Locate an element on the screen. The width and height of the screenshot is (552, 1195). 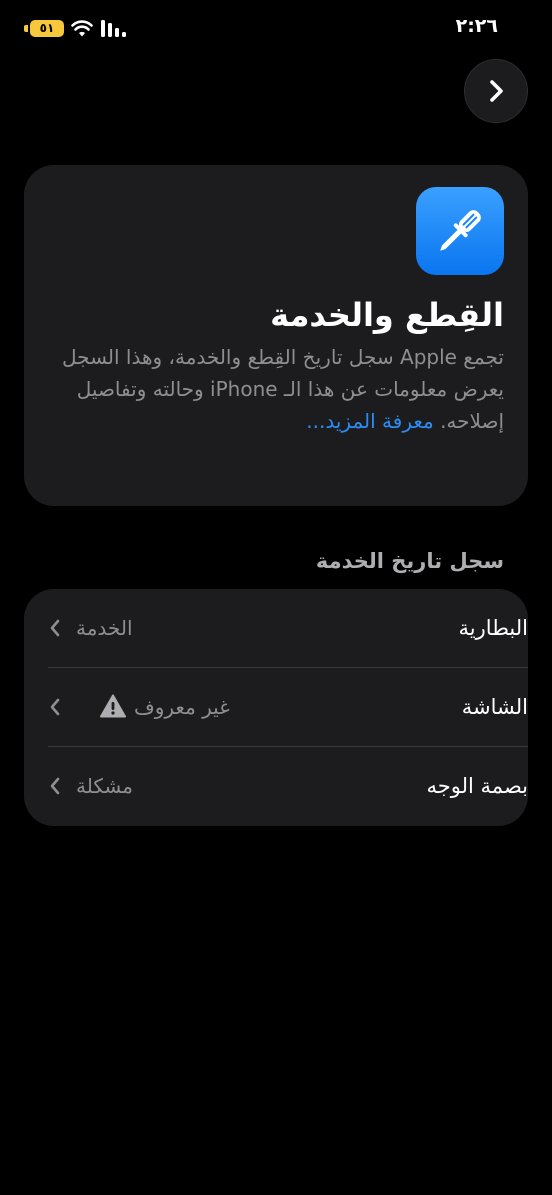
nav-forward-button is located at coordinates (496, 91).